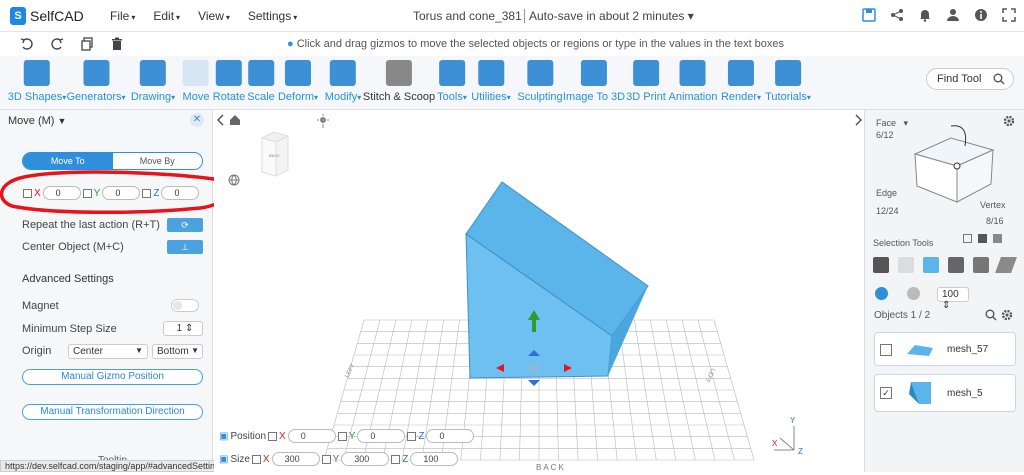 This screenshot has height=475, width=1024. What do you see at coordinates (177, 351) in the screenshot?
I see `origin-vertical-select: Bottom ▼` at bounding box center [177, 351].